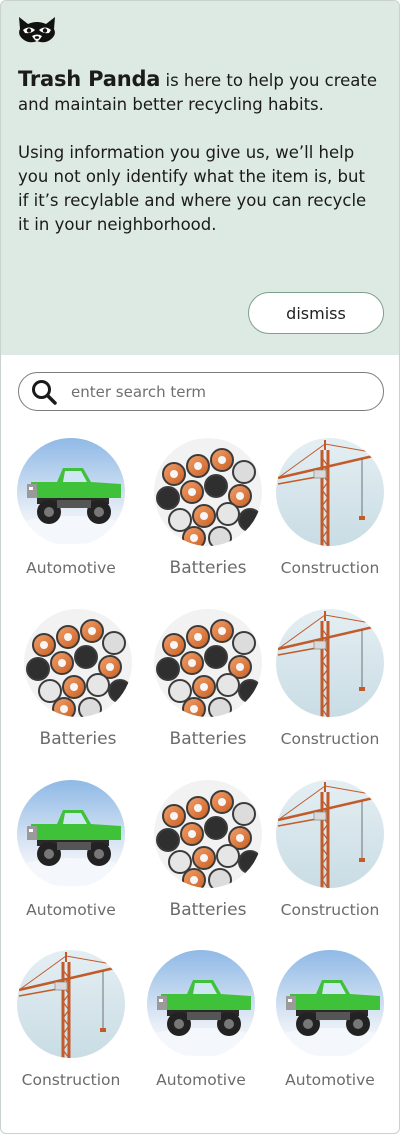 The image size is (400, 1134). I want to click on search-bar, so click(201, 391).